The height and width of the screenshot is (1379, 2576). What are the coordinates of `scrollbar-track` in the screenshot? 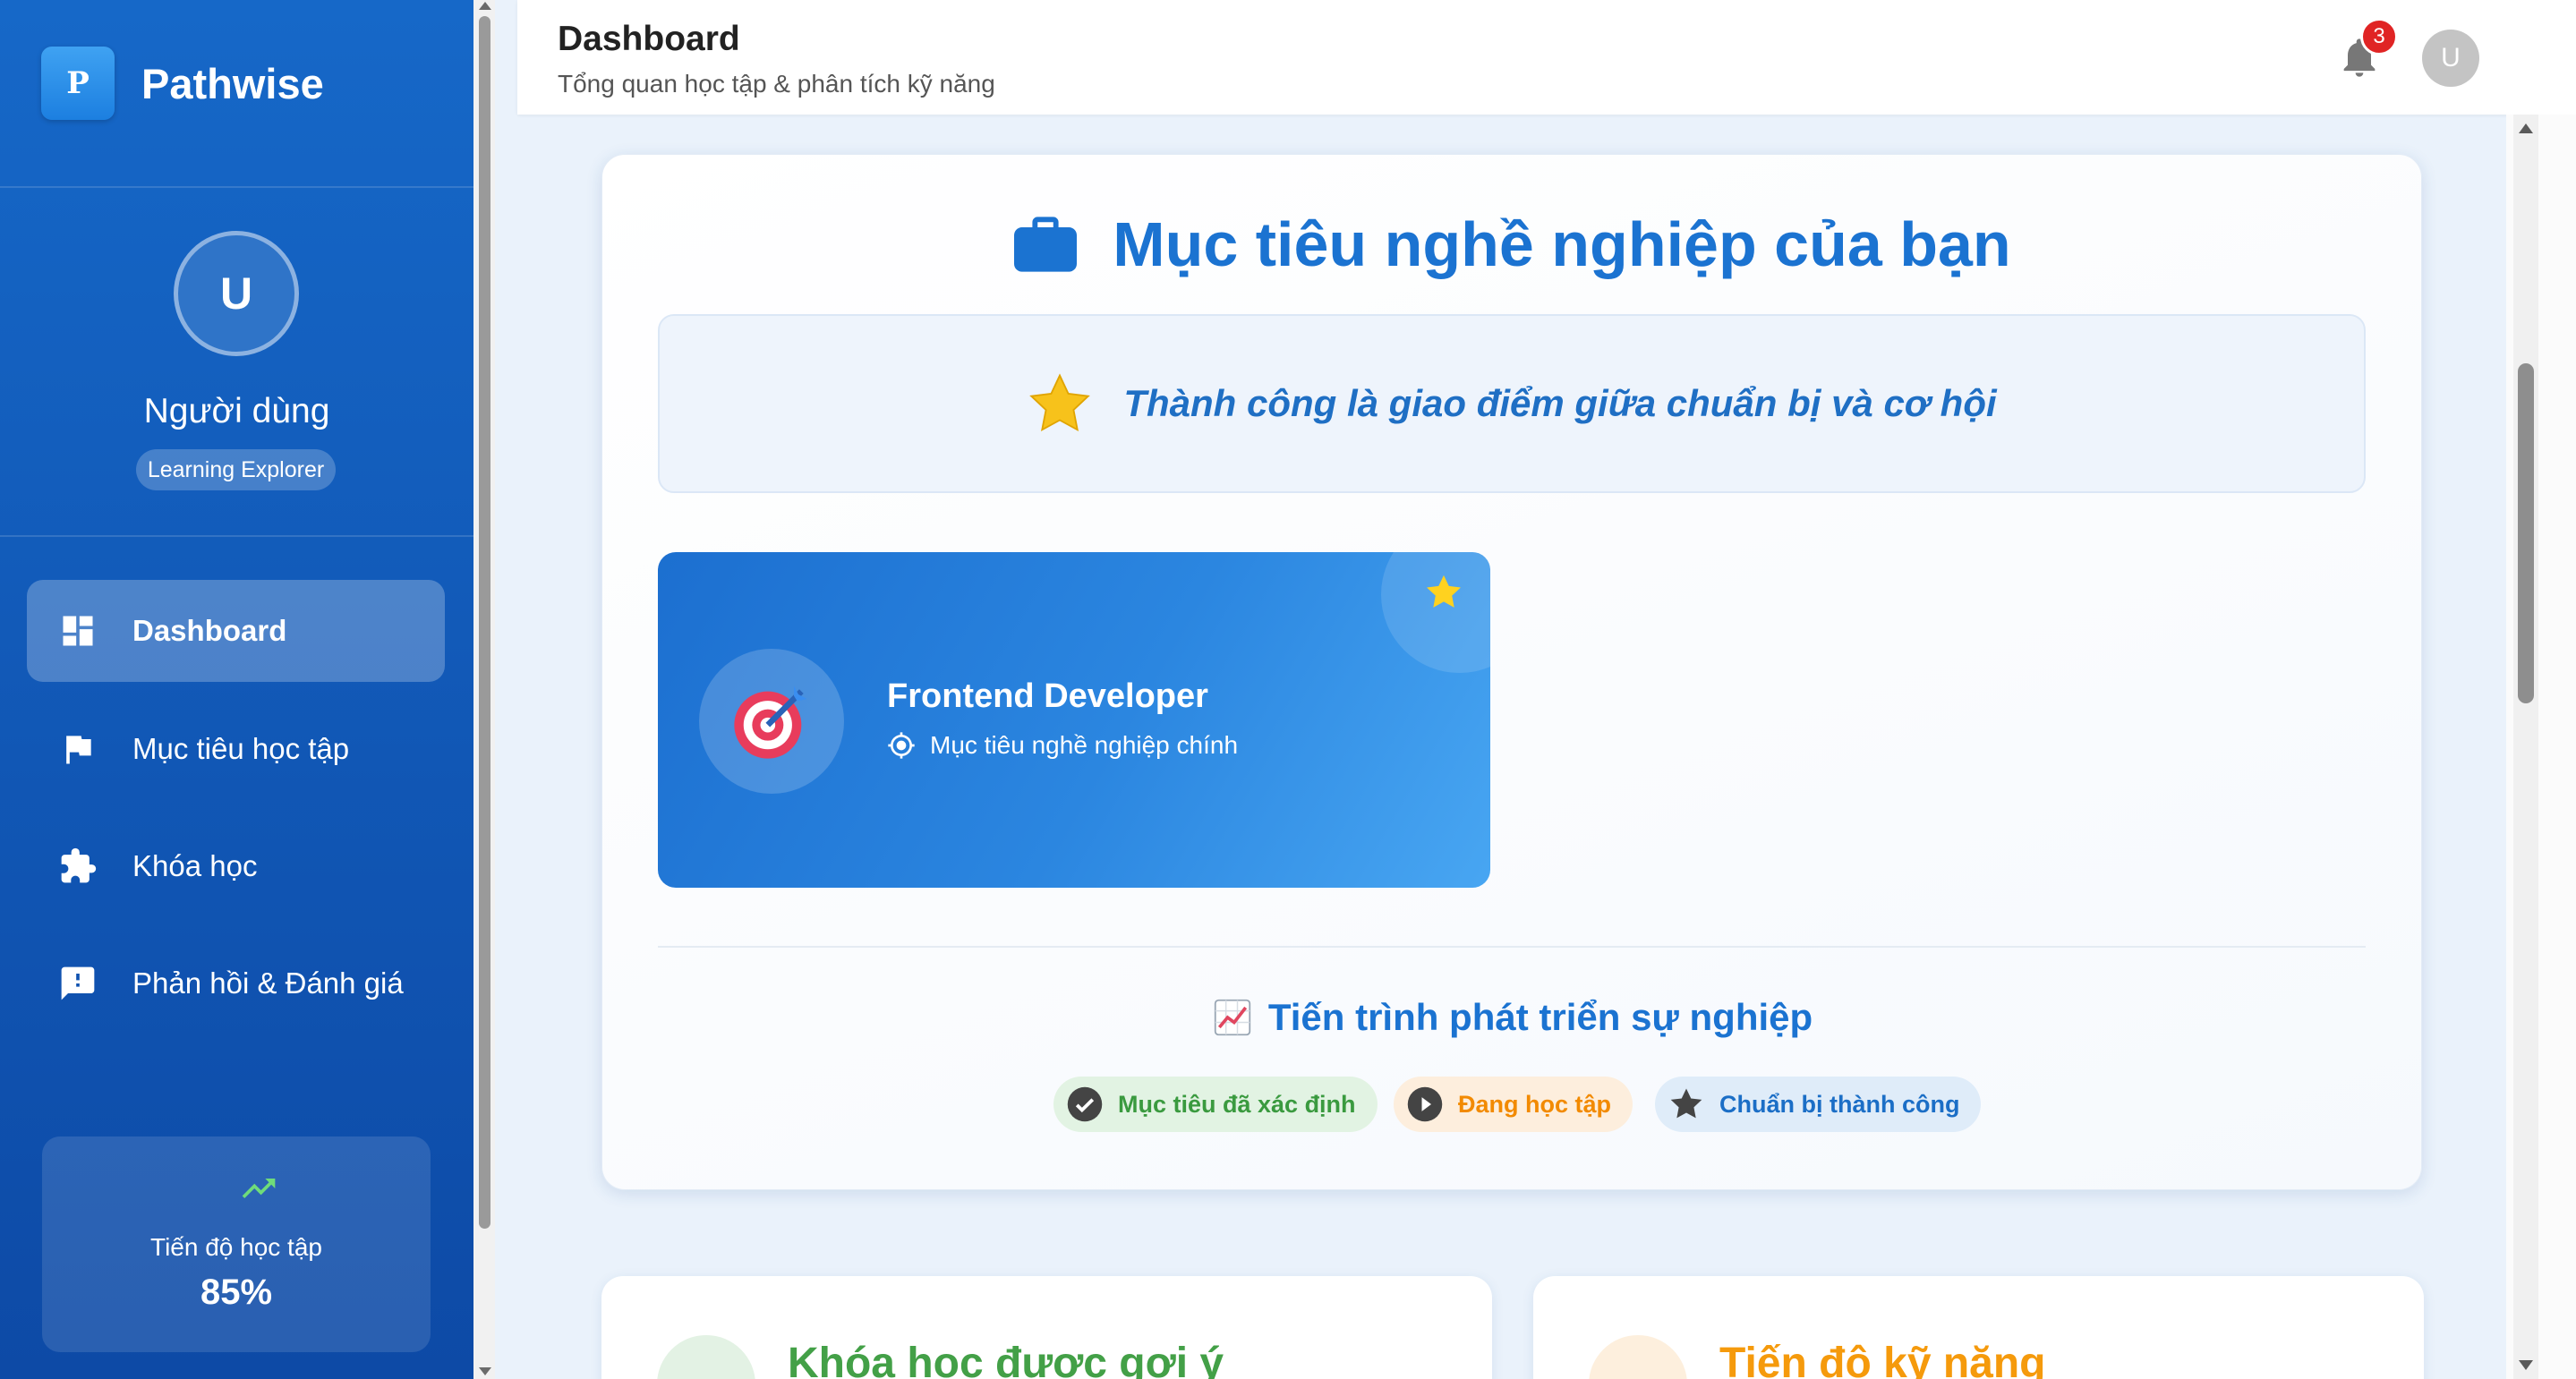 It's located at (2525, 747).